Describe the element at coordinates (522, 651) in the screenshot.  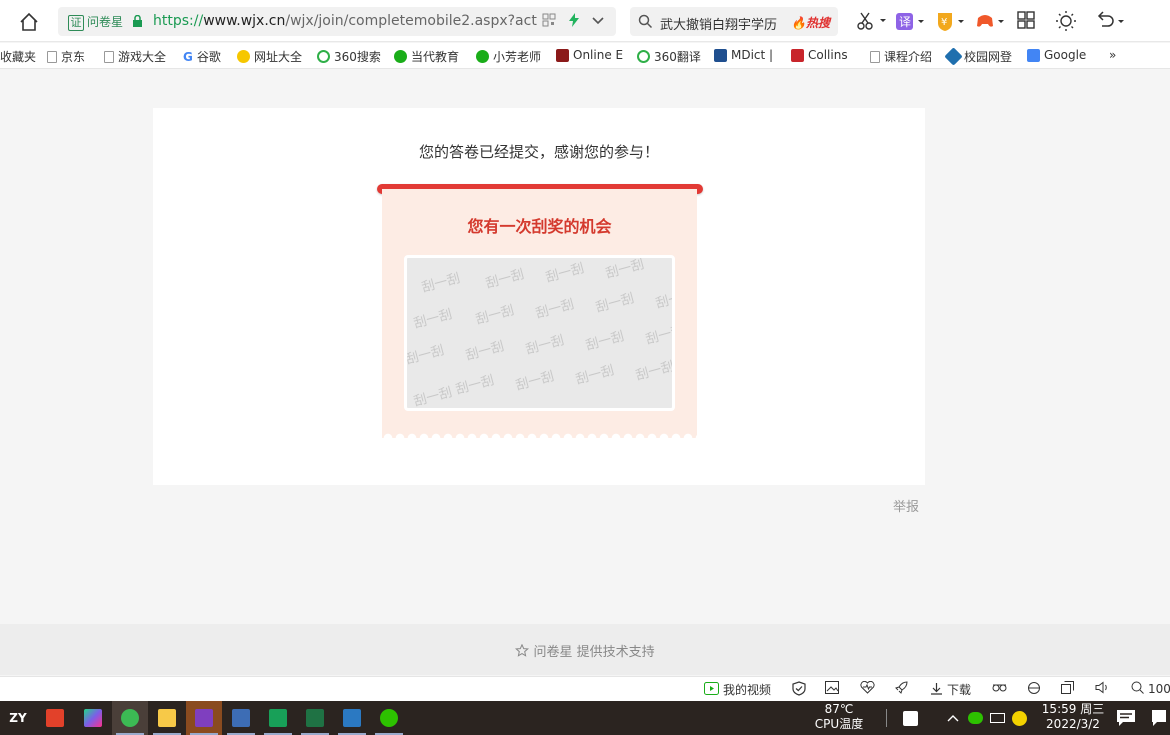
I see `star-icon` at that location.